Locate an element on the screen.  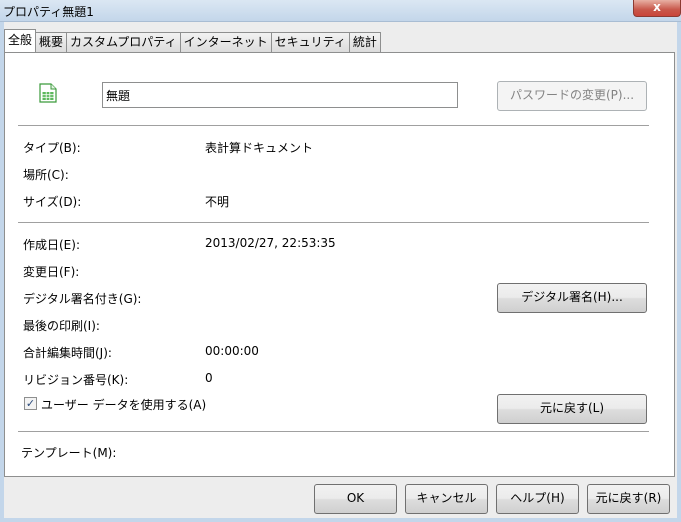
location-label: 場所(C): is located at coordinates (46, 175).